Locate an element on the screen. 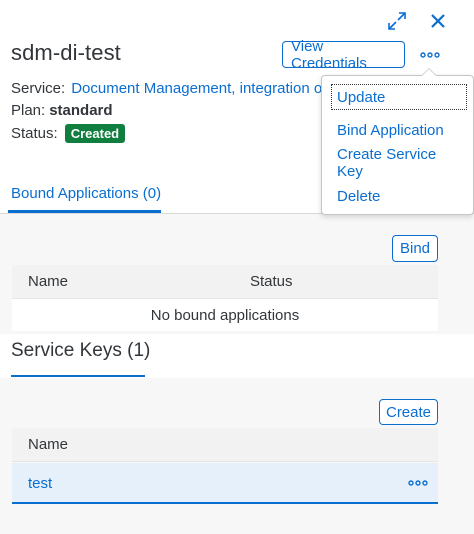 This screenshot has height=534, width=474. plan-row: Plan: standard is located at coordinates (62, 110).